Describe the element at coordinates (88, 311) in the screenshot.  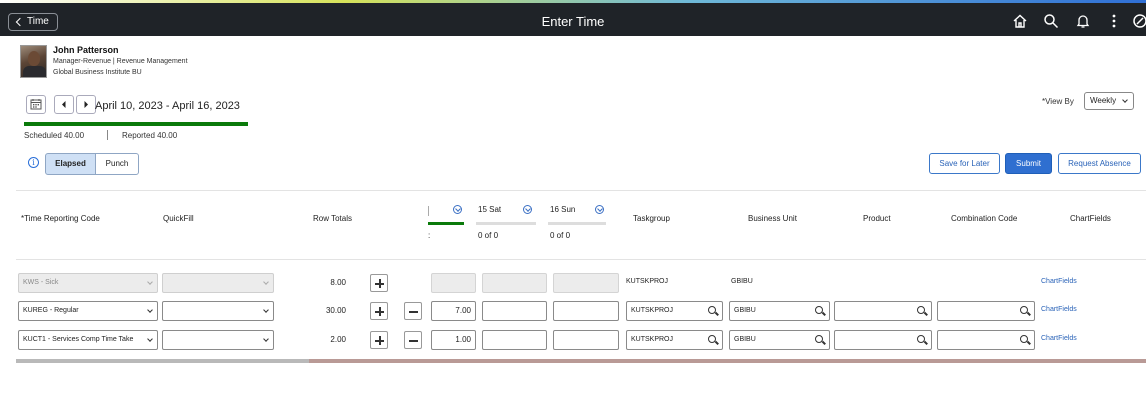
I see `trc-select: KUREG - Regular` at that location.